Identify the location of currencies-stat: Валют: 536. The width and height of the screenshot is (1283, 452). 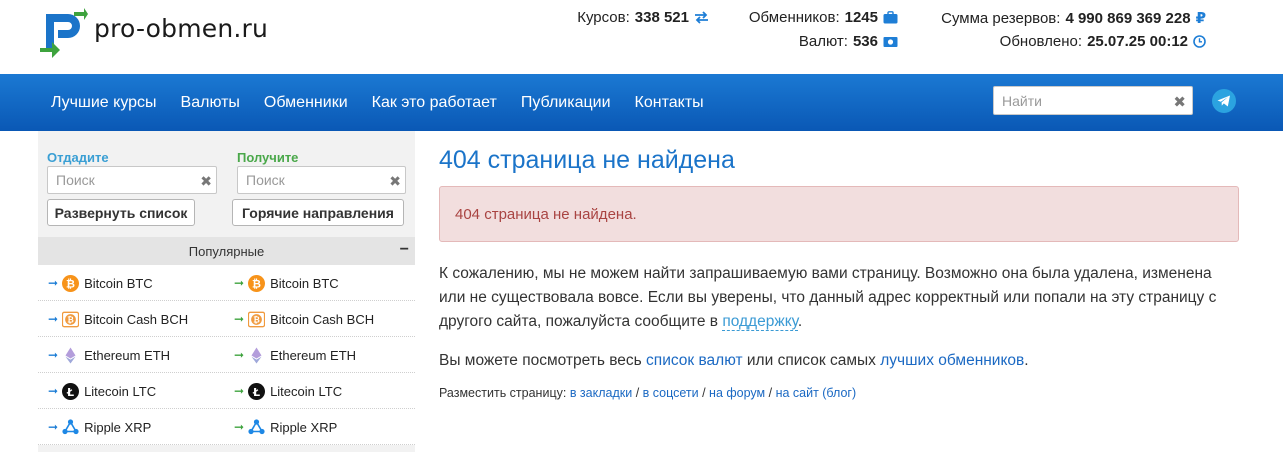
(848, 41).